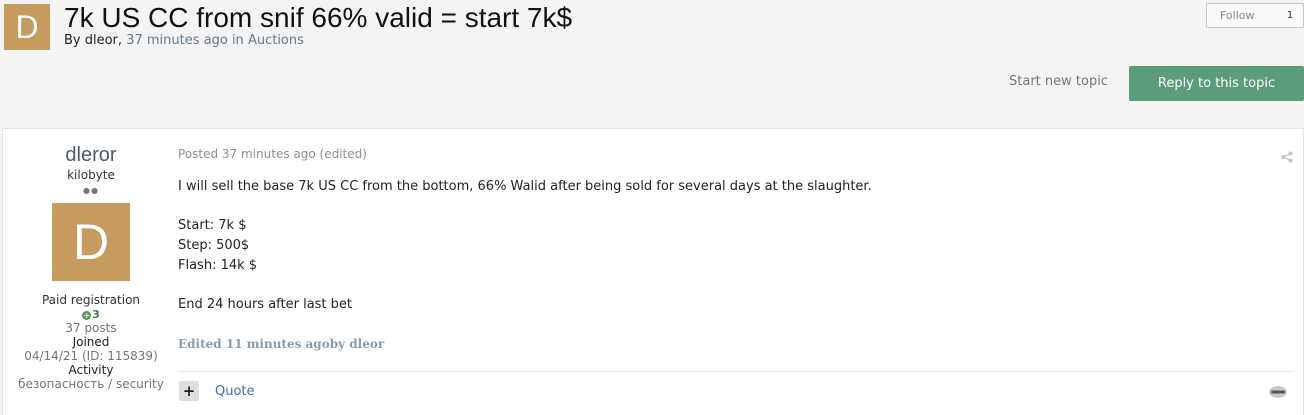 The image size is (1304, 415). I want to click on post-divider, so click(735, 371).